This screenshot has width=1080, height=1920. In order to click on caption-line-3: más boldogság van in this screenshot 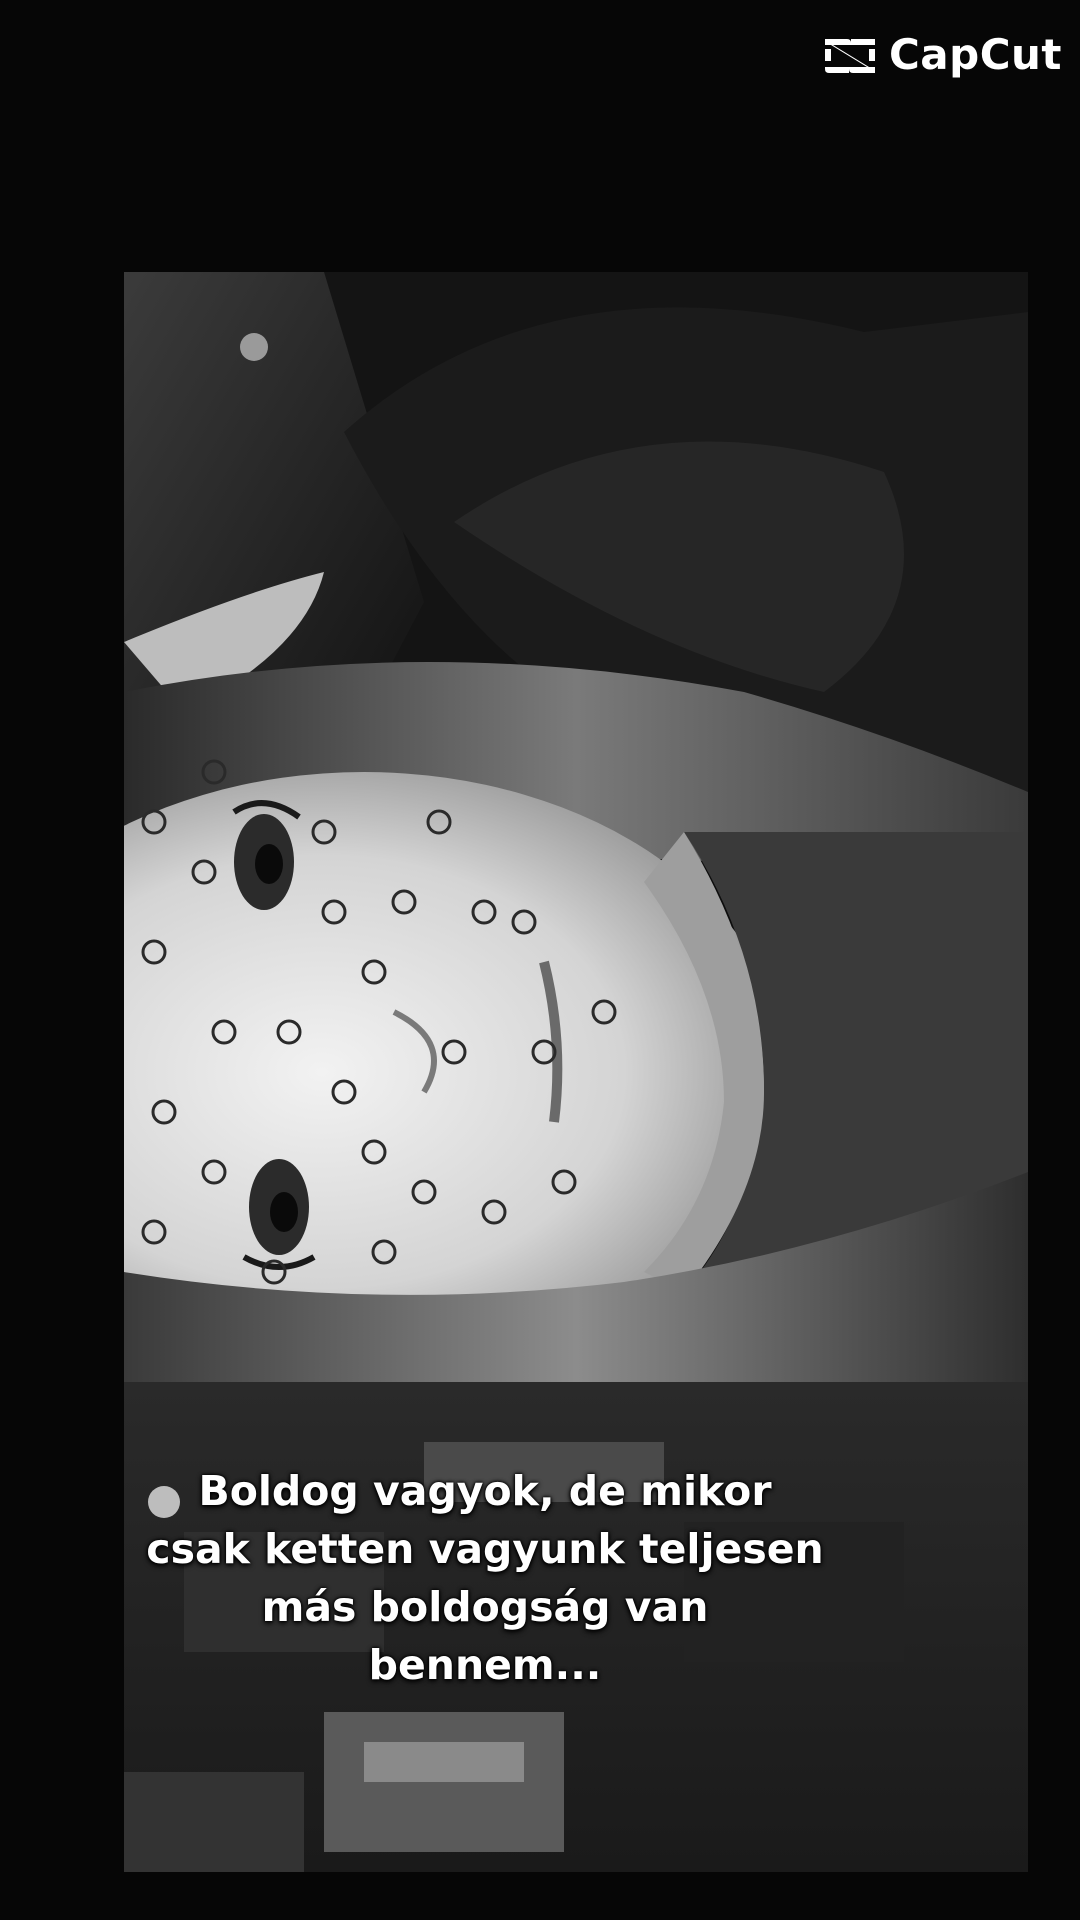, I will do `click(485, 1607)`.